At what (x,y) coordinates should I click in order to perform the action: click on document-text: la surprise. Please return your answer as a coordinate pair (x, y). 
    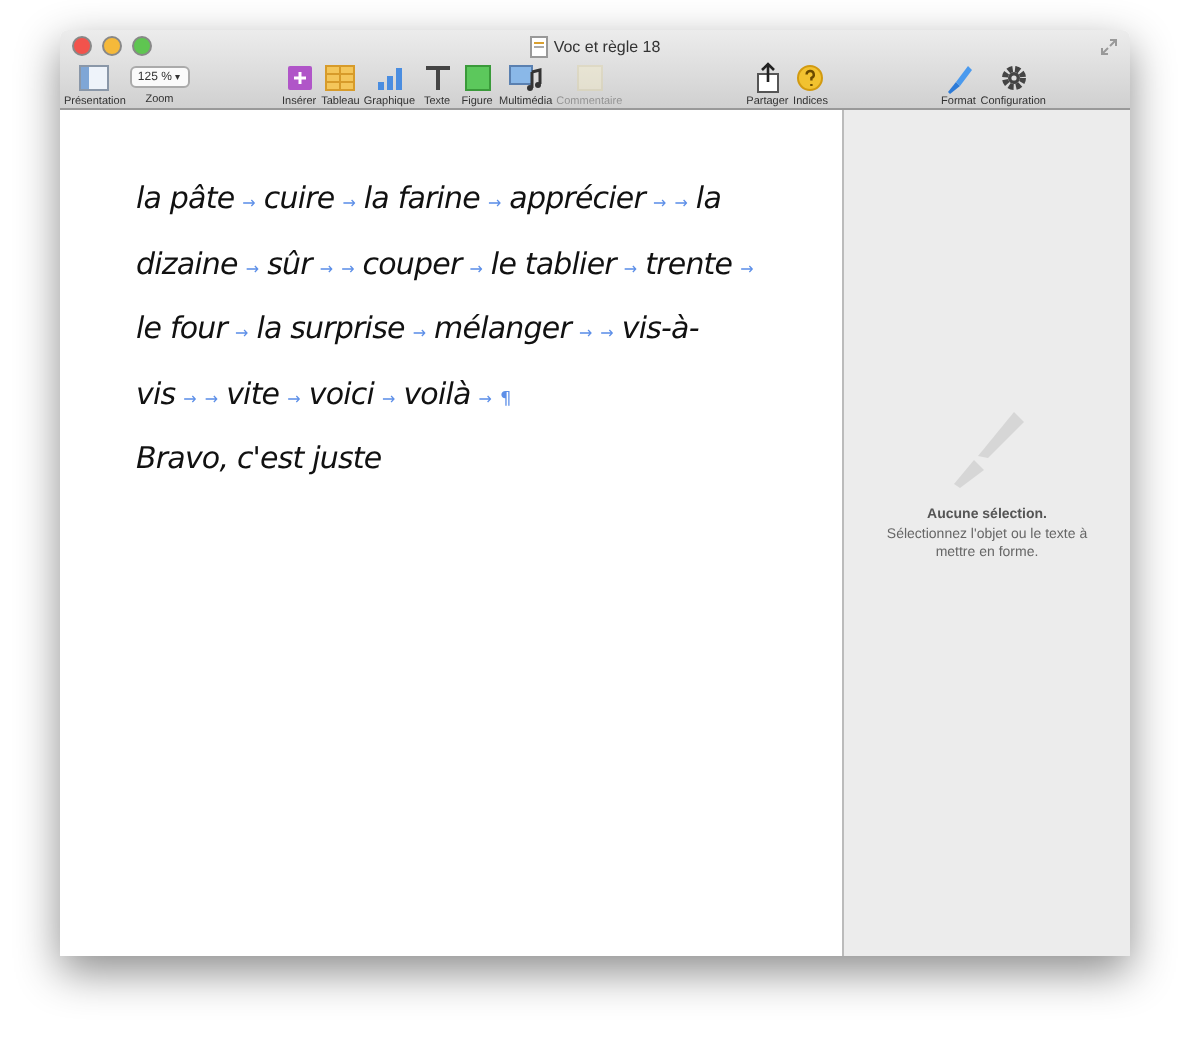
    Looking at the image, I should click on (330, 328).